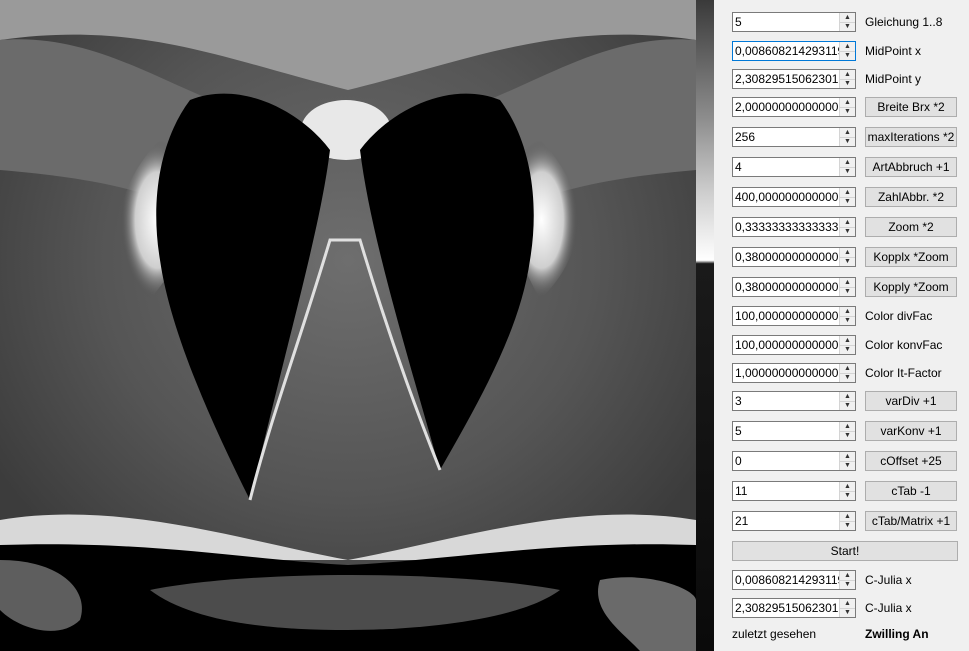  Describe the element at coordinates (911, 257) in the screenshot. I see `action-button: Kopplx *Zoom` at that location.